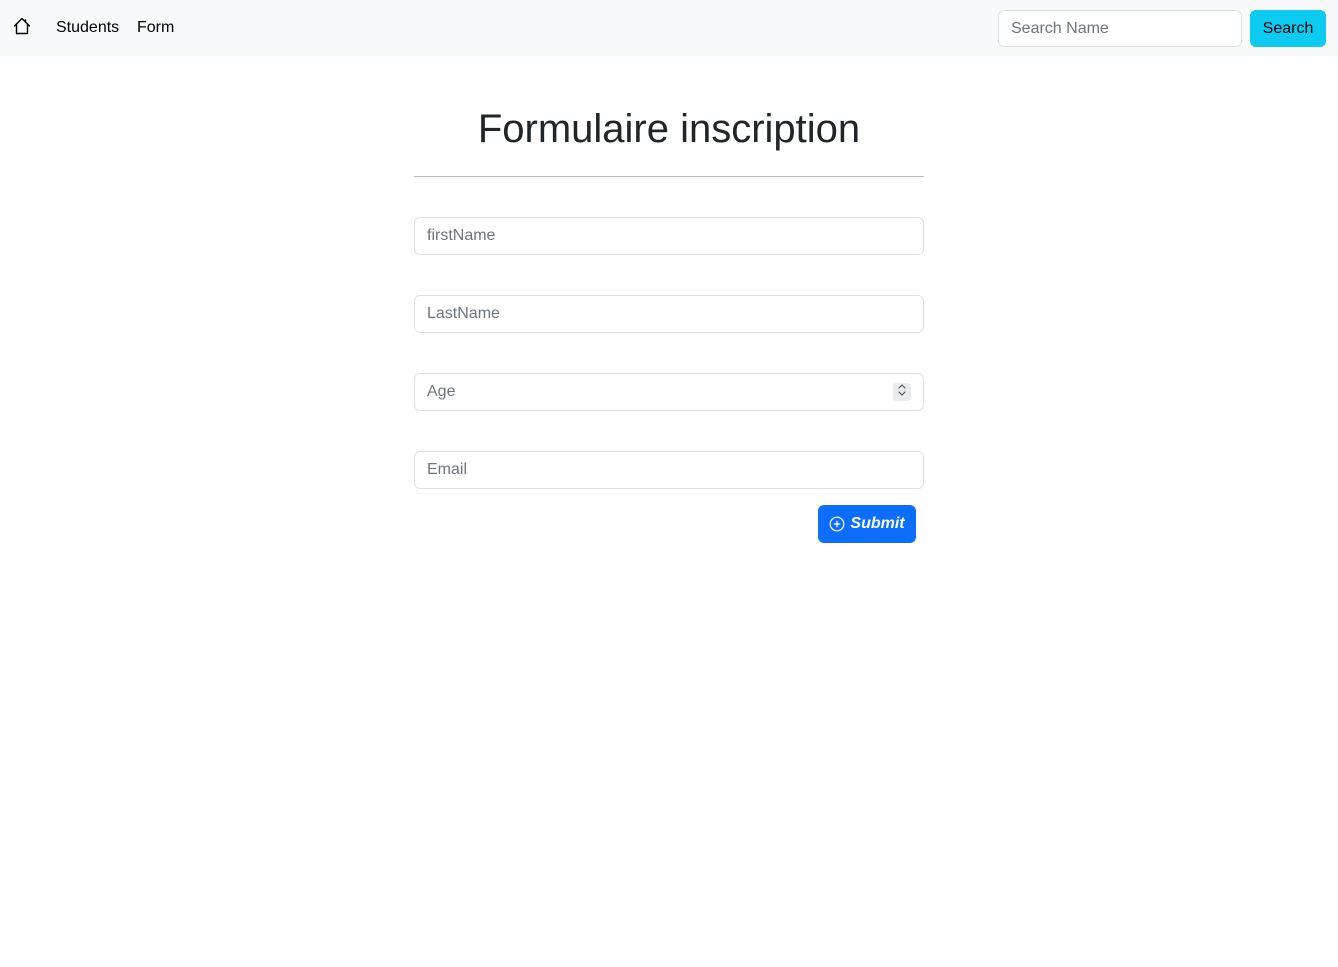 This screenshot has width=1338, height=967. Describe the element at coordinates (837, 524) in the screenshot. I see `plus-circle-icon` at that location.